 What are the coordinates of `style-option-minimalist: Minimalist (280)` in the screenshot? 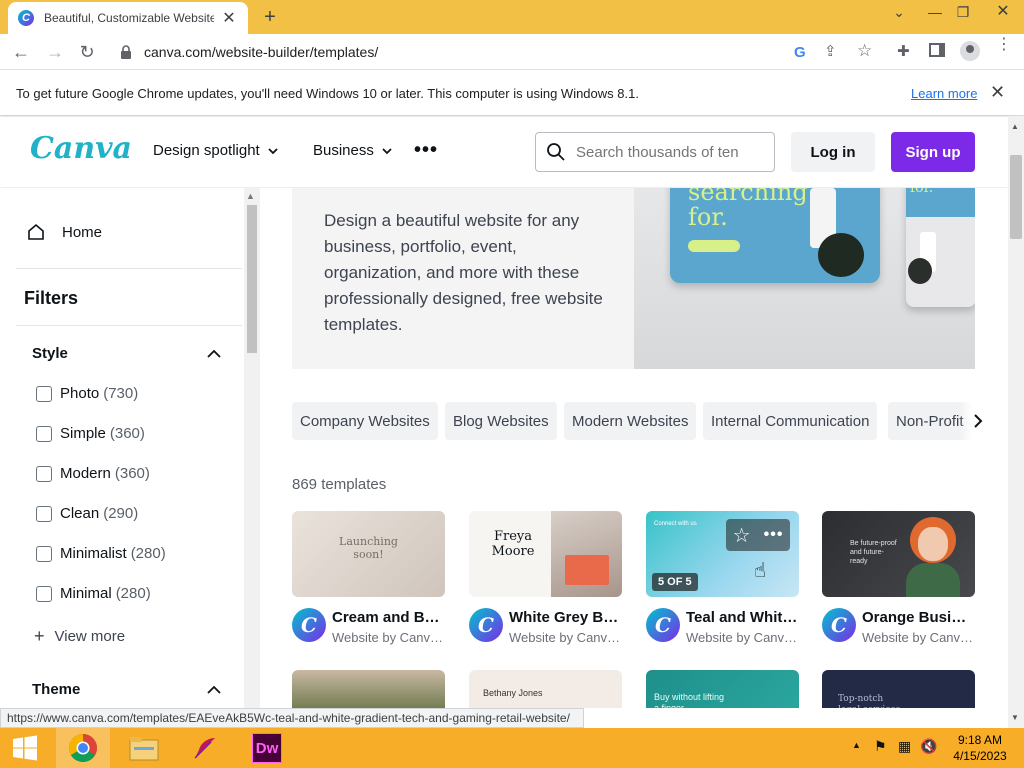 It's located at (101, 553).